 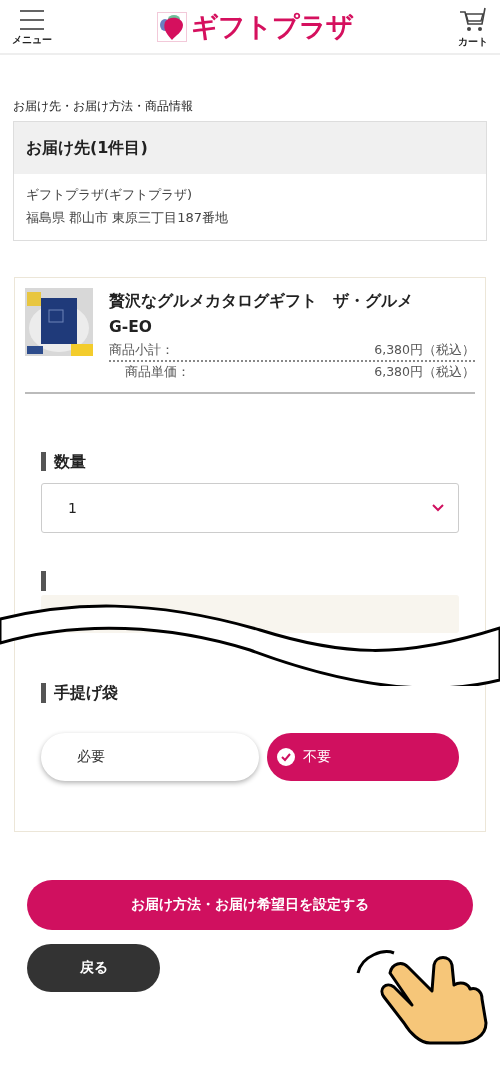 I want to click on bag-option: 不要, so click(x=363, y=756).